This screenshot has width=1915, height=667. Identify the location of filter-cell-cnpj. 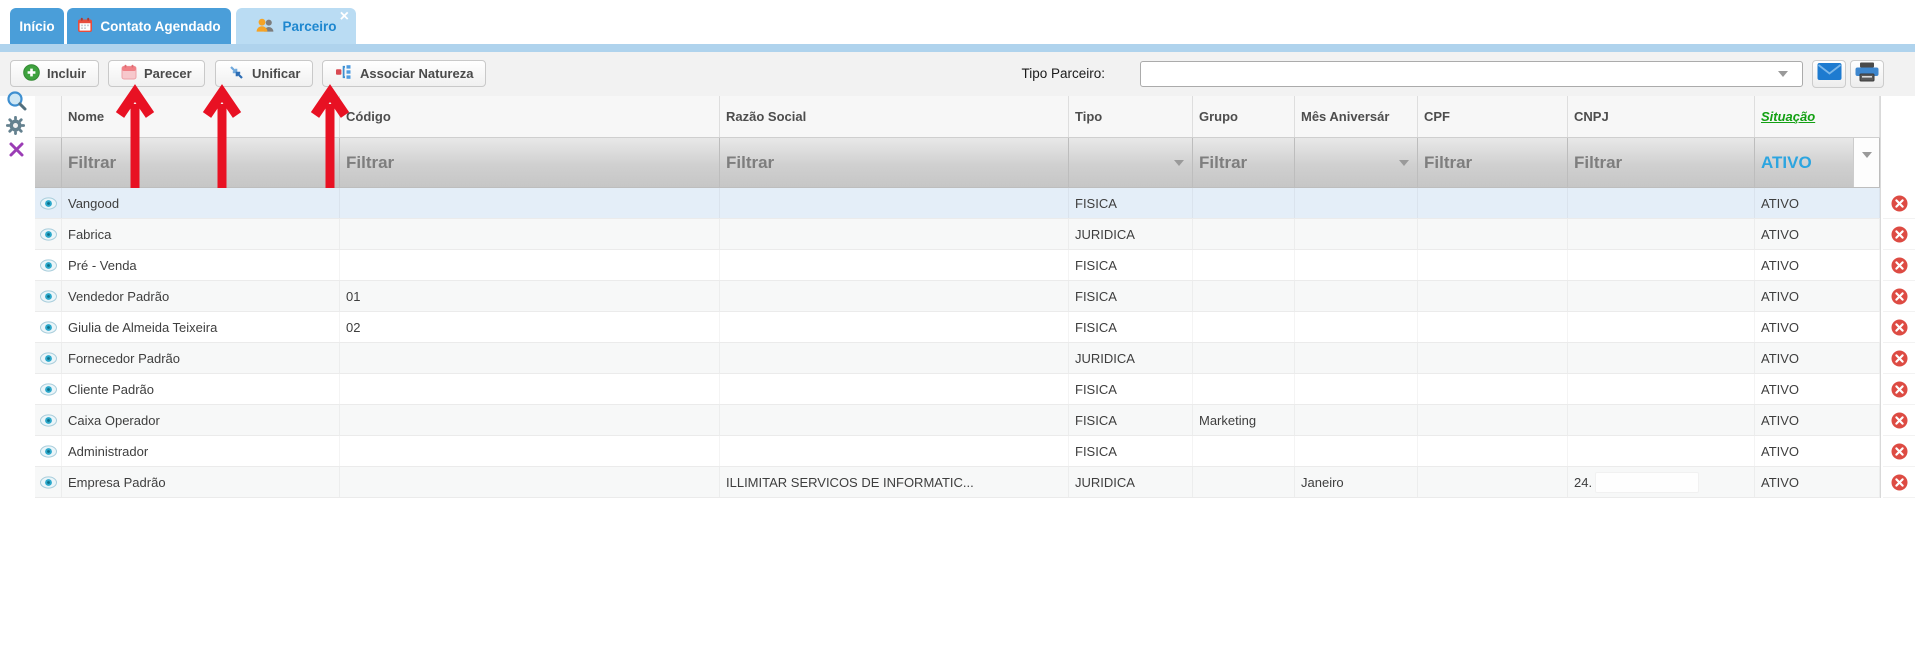
(1661, 162).